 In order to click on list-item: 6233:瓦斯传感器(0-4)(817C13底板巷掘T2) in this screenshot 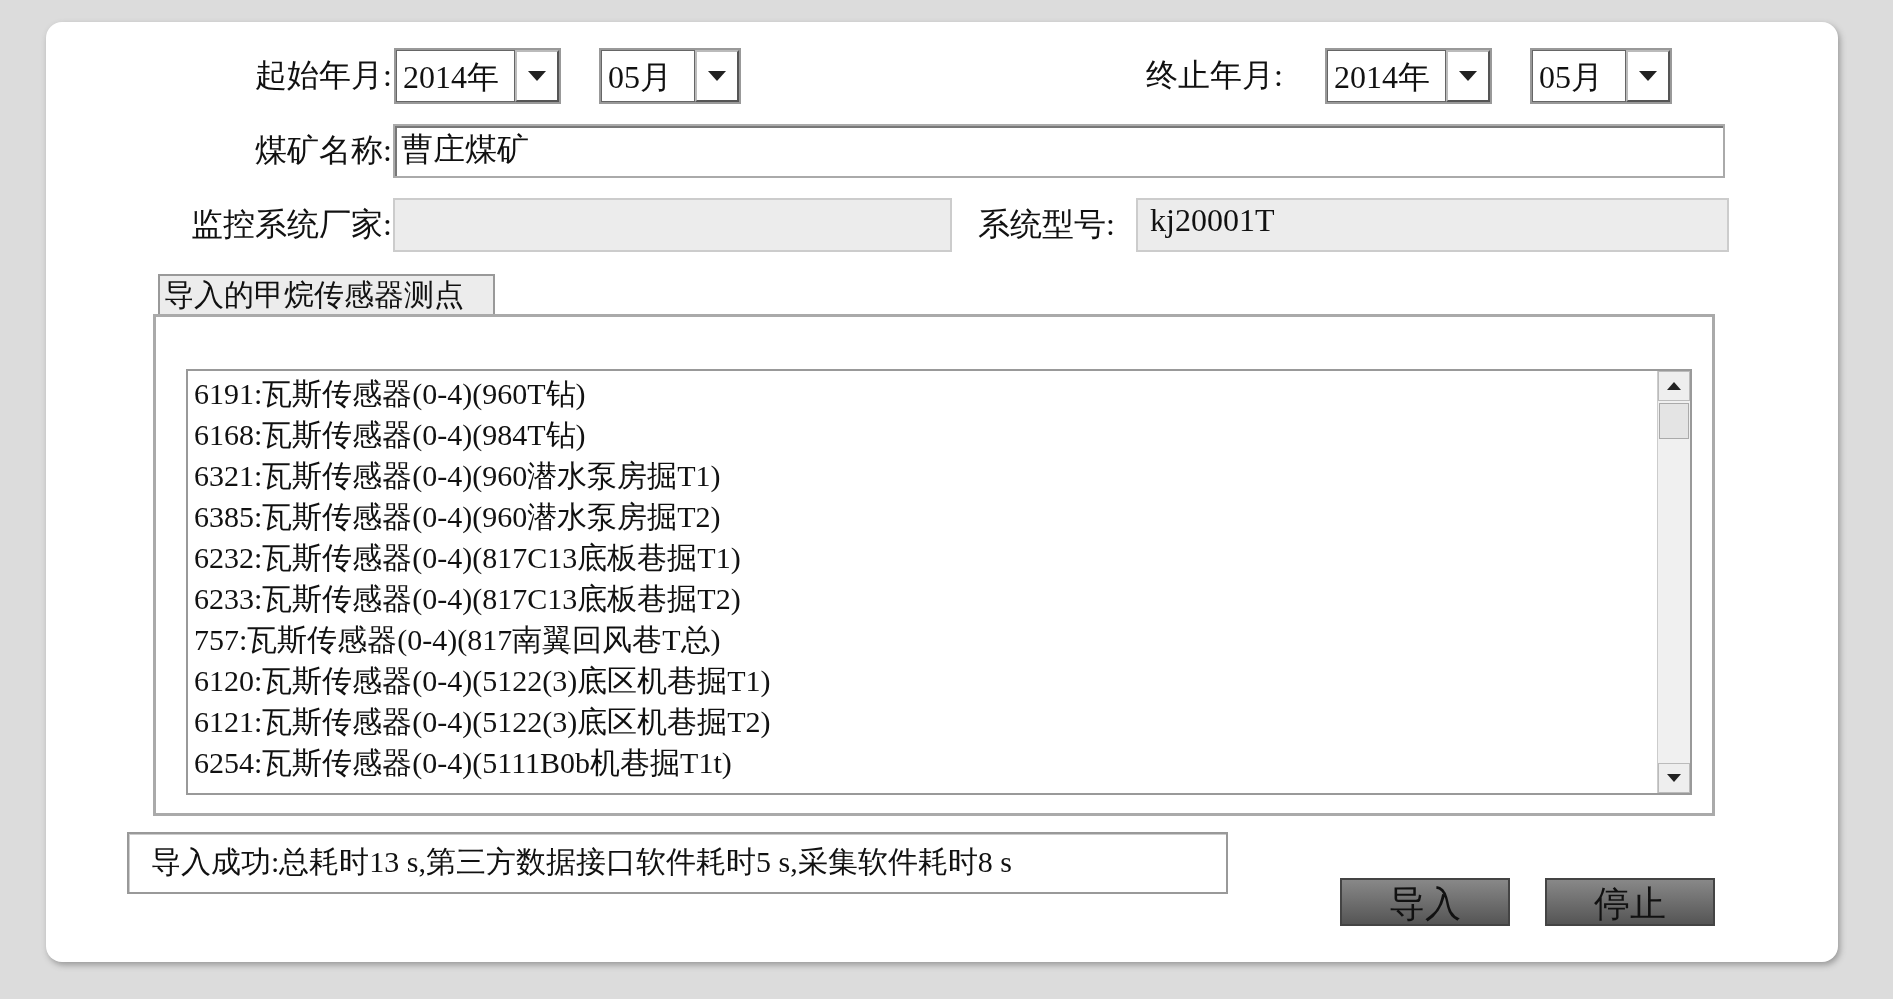, I will do `click(922, 598)`.